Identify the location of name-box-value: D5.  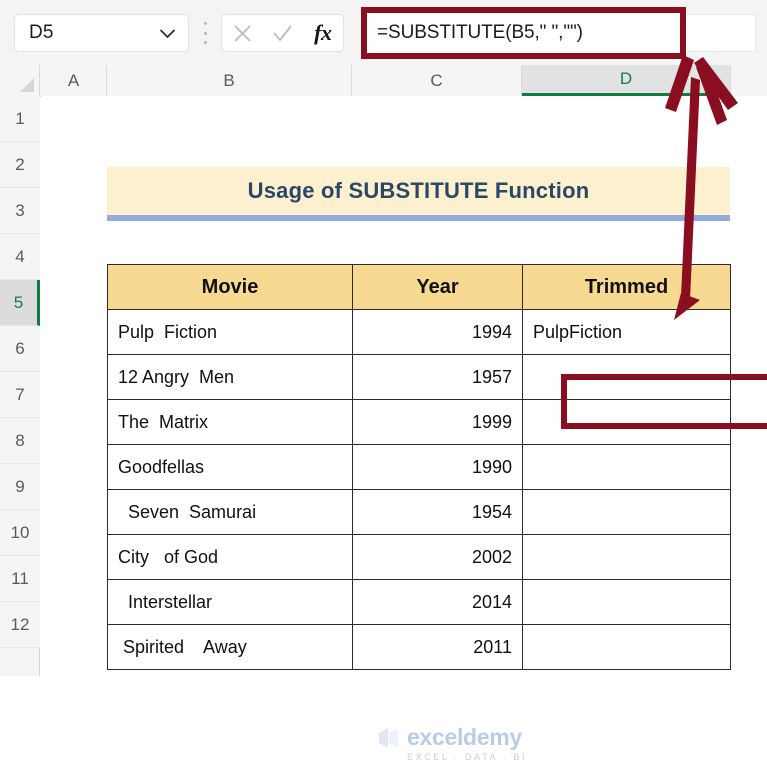
(41, 32).